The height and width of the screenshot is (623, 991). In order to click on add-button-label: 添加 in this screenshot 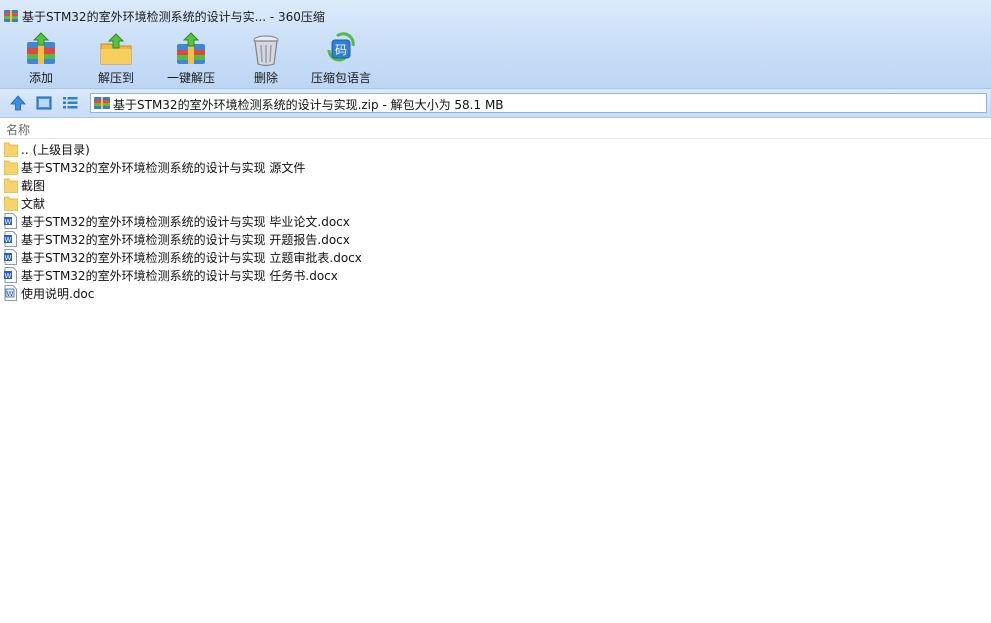, I will do `click(40, 78)`.